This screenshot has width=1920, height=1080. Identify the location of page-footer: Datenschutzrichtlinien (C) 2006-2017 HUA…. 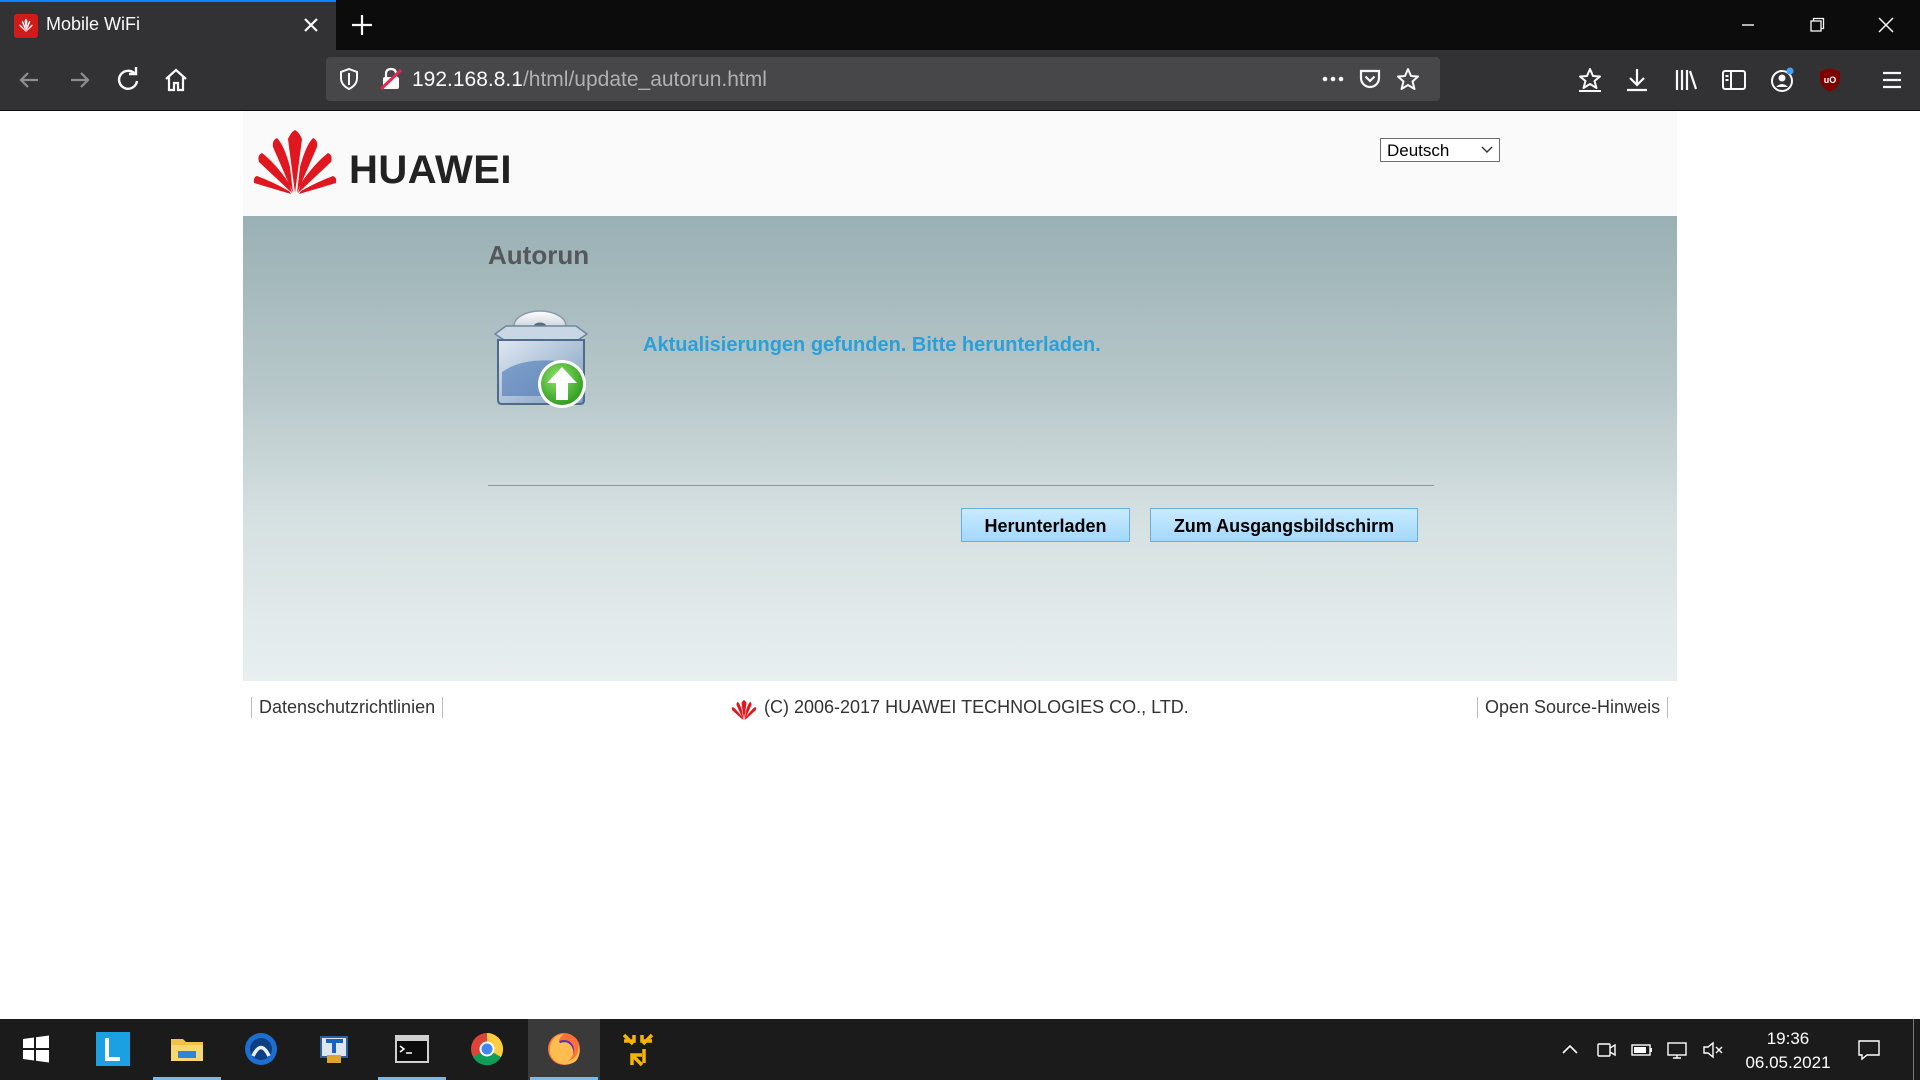
(960, 706).